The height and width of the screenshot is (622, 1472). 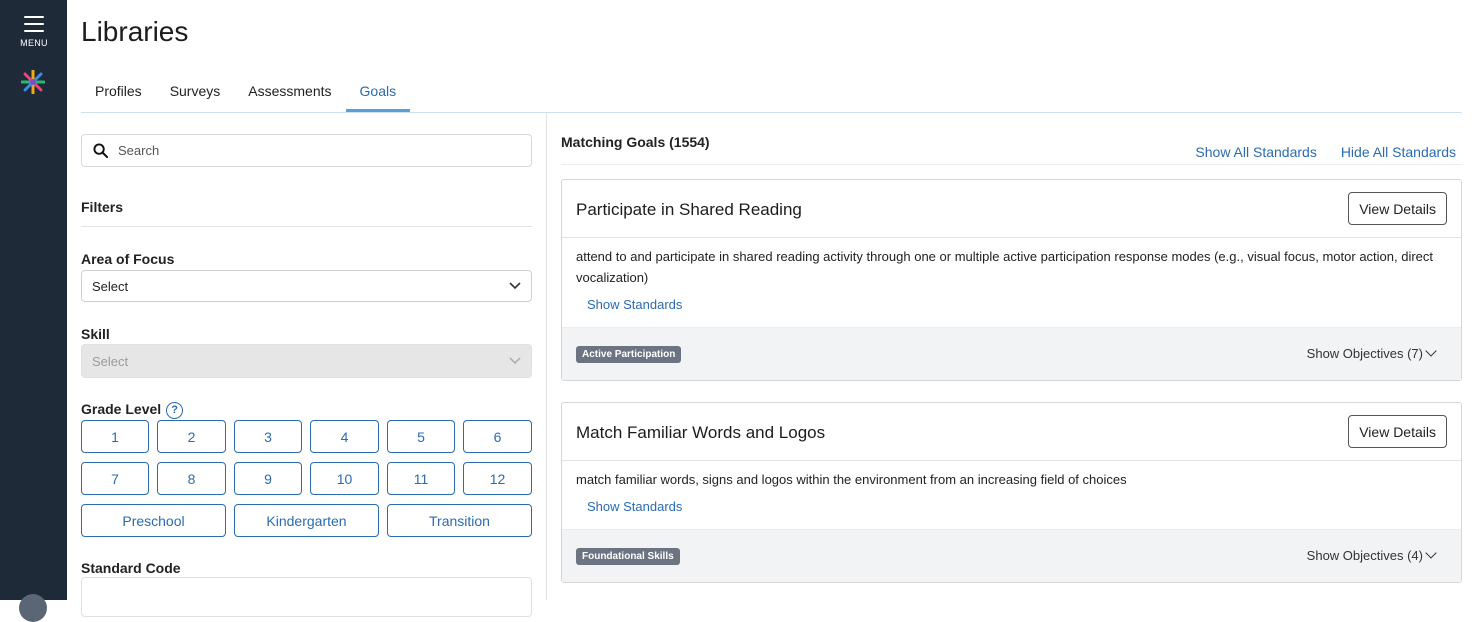 I want to click on tab-assessments: Assessments, so click(x=289, y=92).